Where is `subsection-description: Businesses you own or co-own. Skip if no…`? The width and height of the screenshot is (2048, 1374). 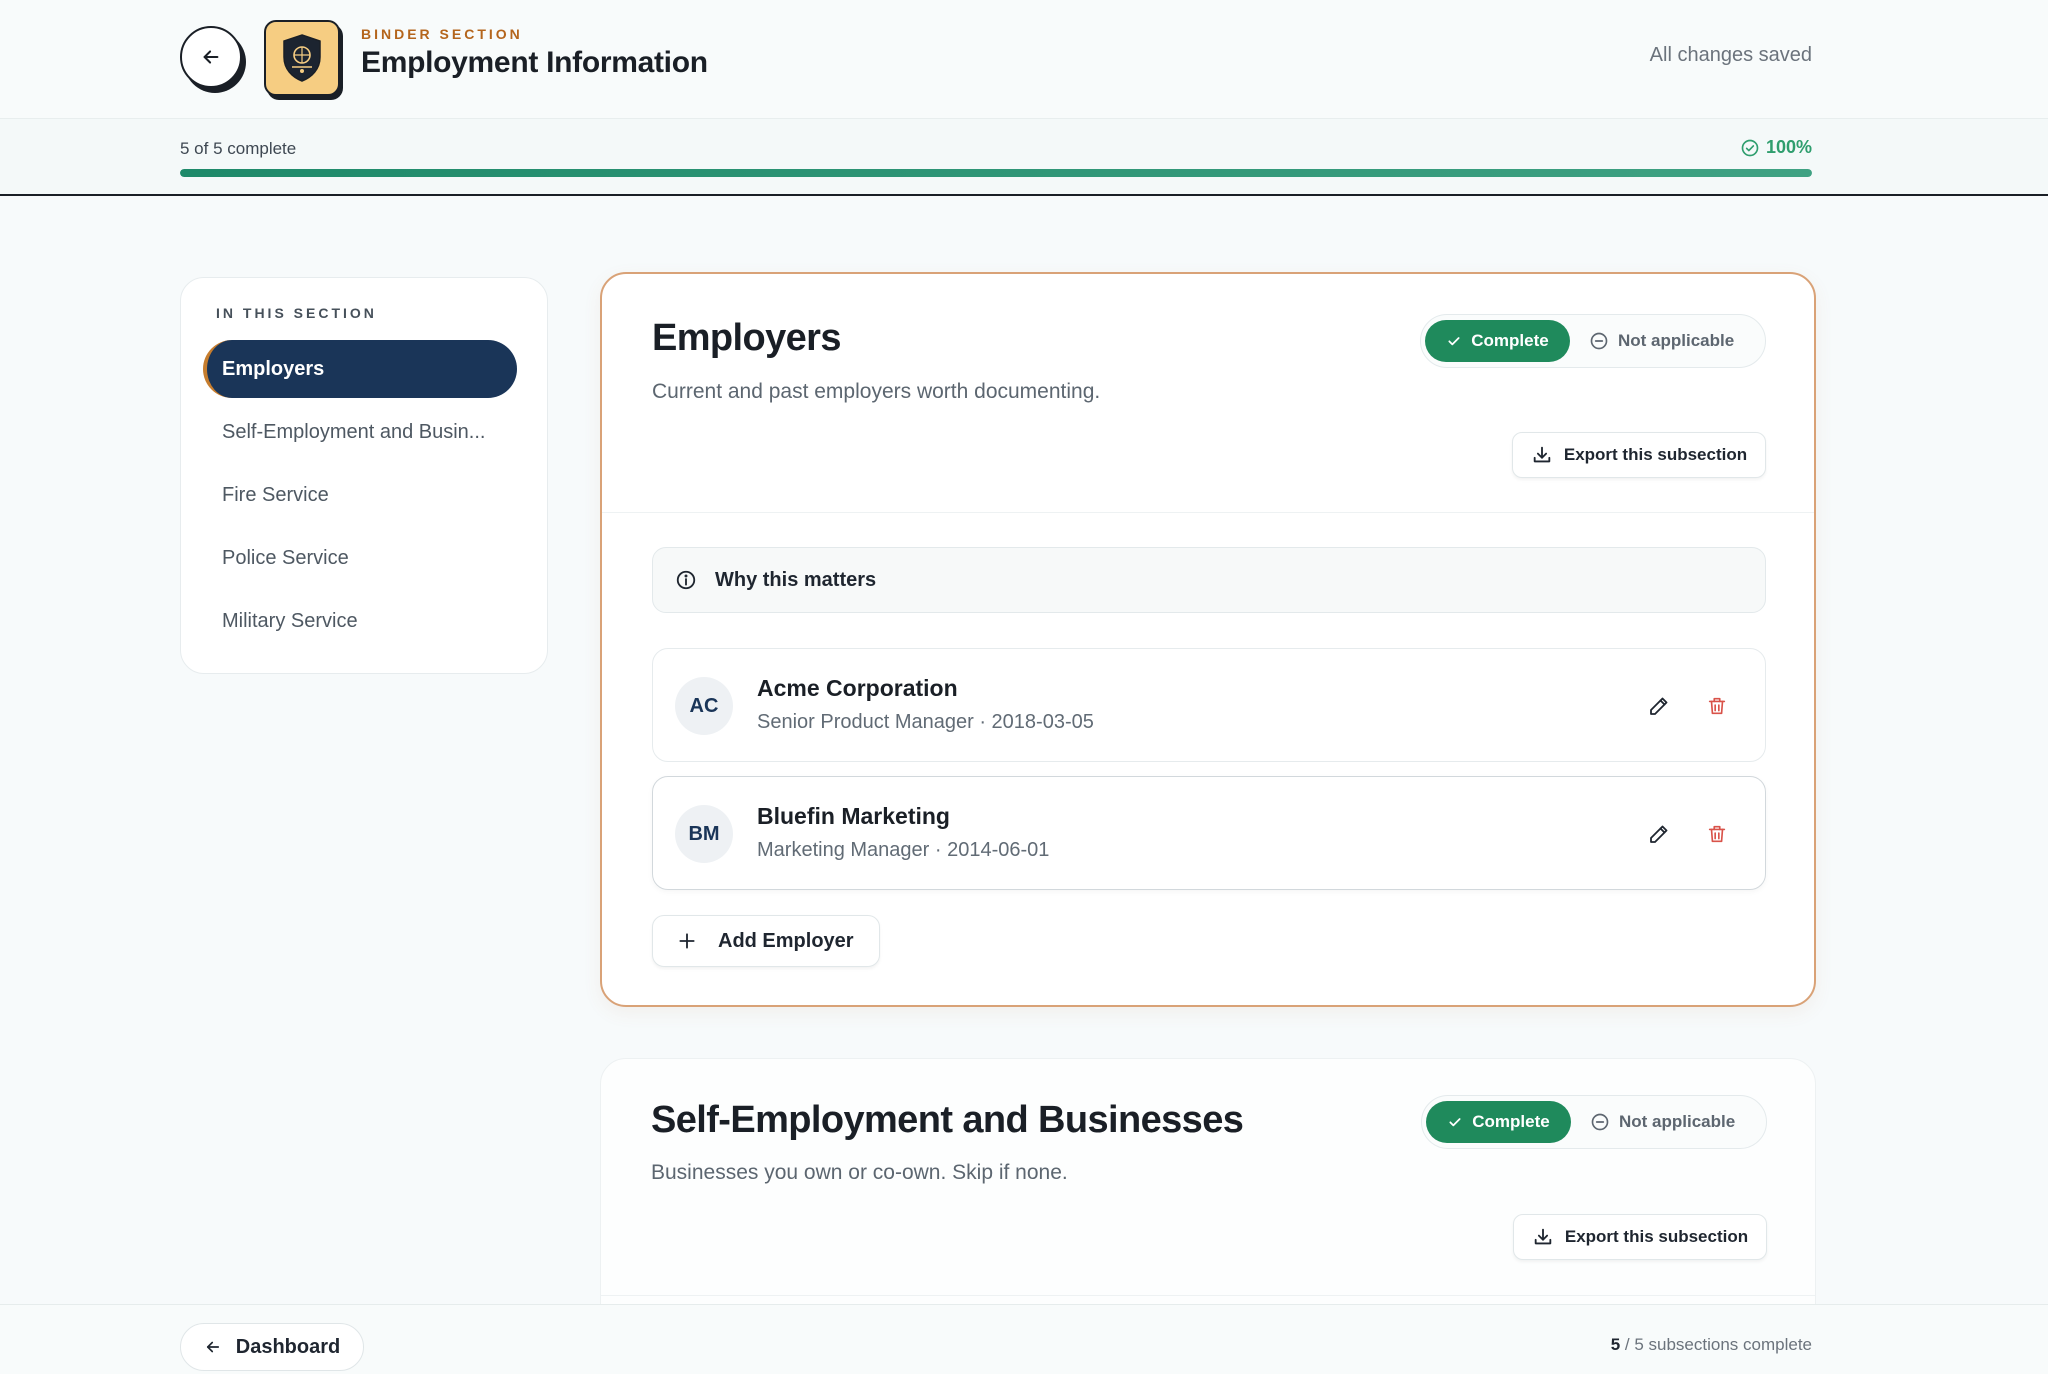 subsection-description: Businesses you own or co-own. Skip if no… is located at coordinates (859, 1172).